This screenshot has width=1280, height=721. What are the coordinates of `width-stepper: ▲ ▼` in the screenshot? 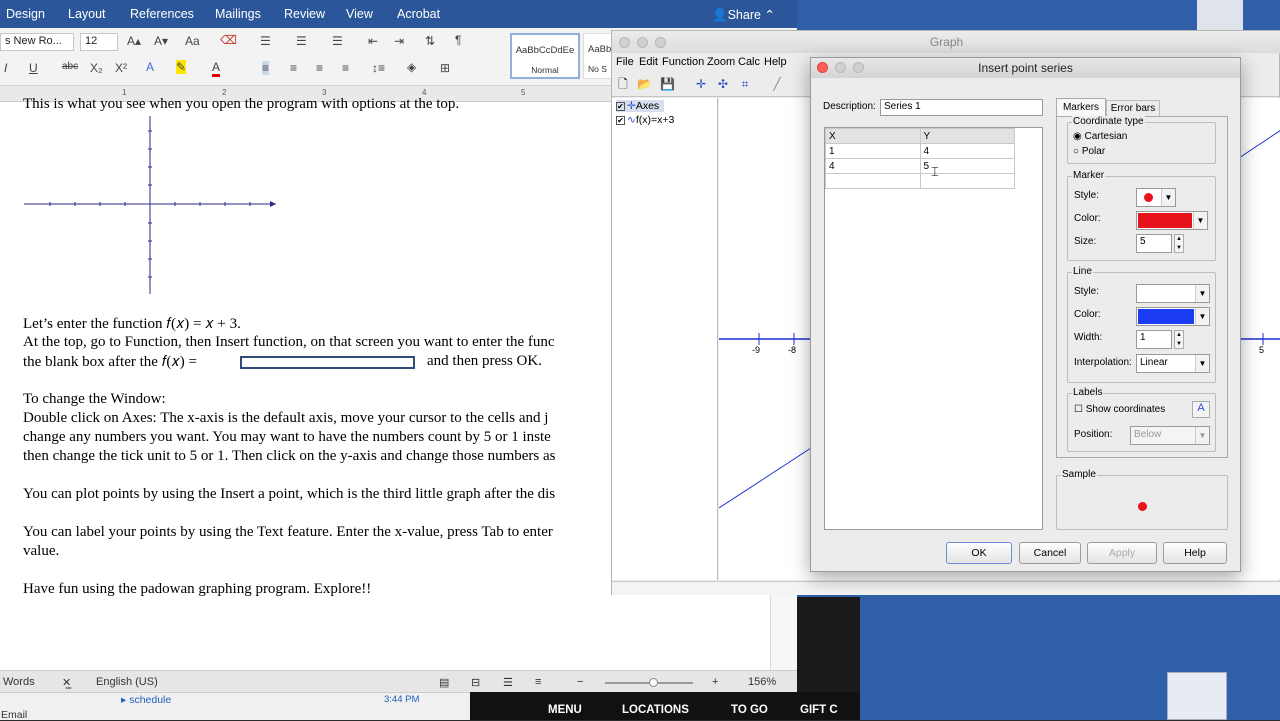 It's located at (1179, 339).